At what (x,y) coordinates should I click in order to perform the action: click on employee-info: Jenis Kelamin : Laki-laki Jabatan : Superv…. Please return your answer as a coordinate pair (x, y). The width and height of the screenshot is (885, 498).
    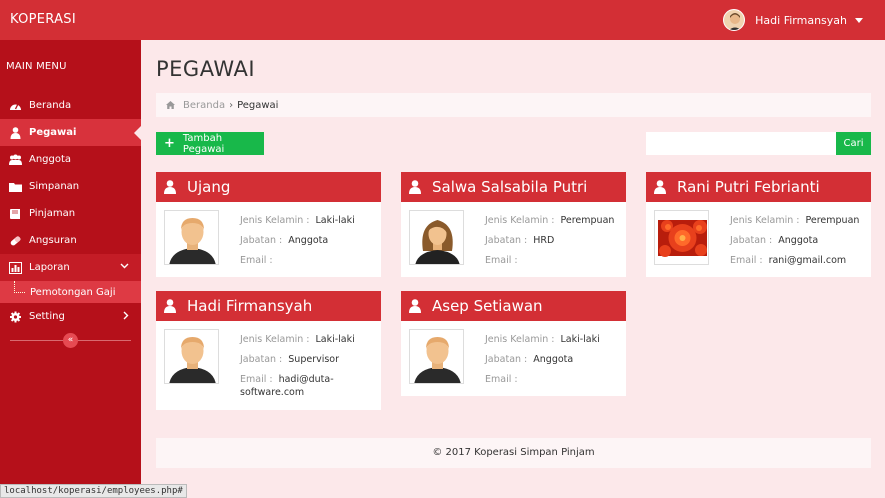
    Looking at the image, I should click on (307, 364).